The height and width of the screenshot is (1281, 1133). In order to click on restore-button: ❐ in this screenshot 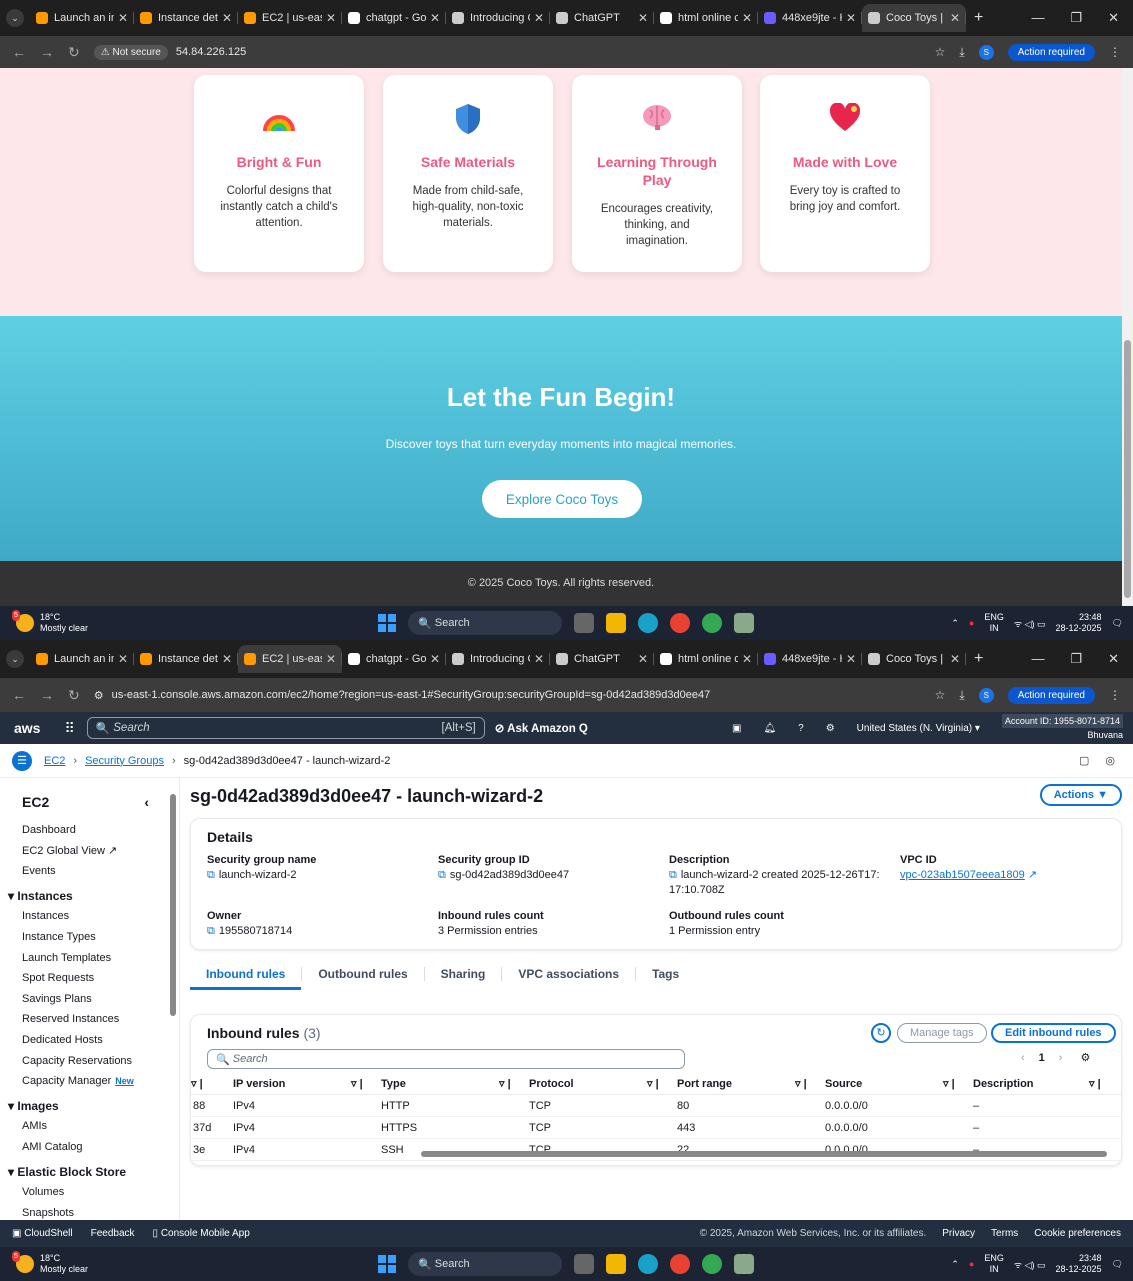, I will do `click(1076, 18)`.